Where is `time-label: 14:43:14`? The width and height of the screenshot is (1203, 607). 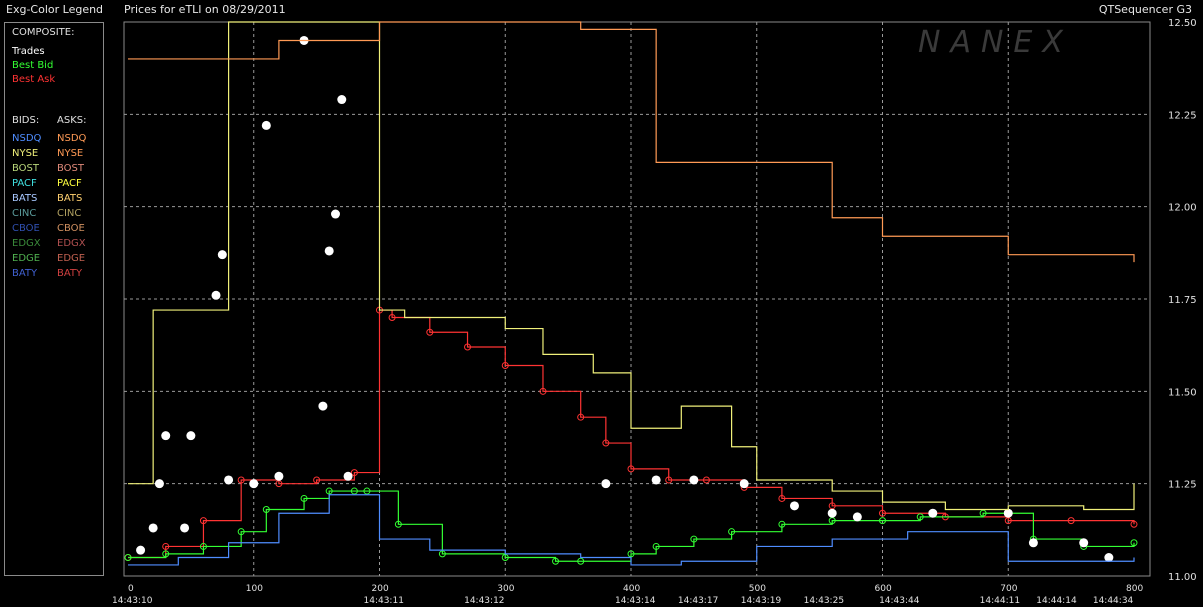 time-label: 14:43:14 is located at coordinates (635, 601).